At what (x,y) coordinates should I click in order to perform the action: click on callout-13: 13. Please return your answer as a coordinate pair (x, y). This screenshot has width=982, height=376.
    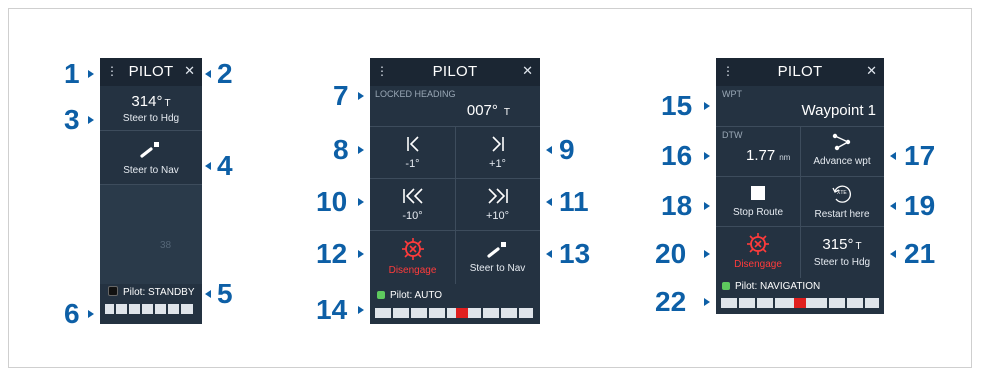
    Looking at the image, I should click on (575, 253).